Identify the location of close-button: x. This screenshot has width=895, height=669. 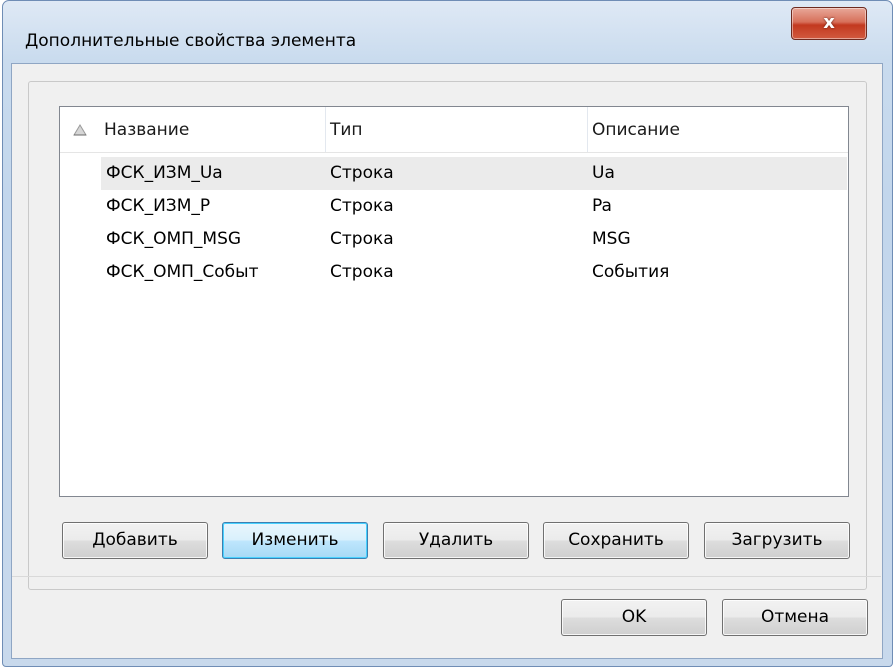
(829, 23).